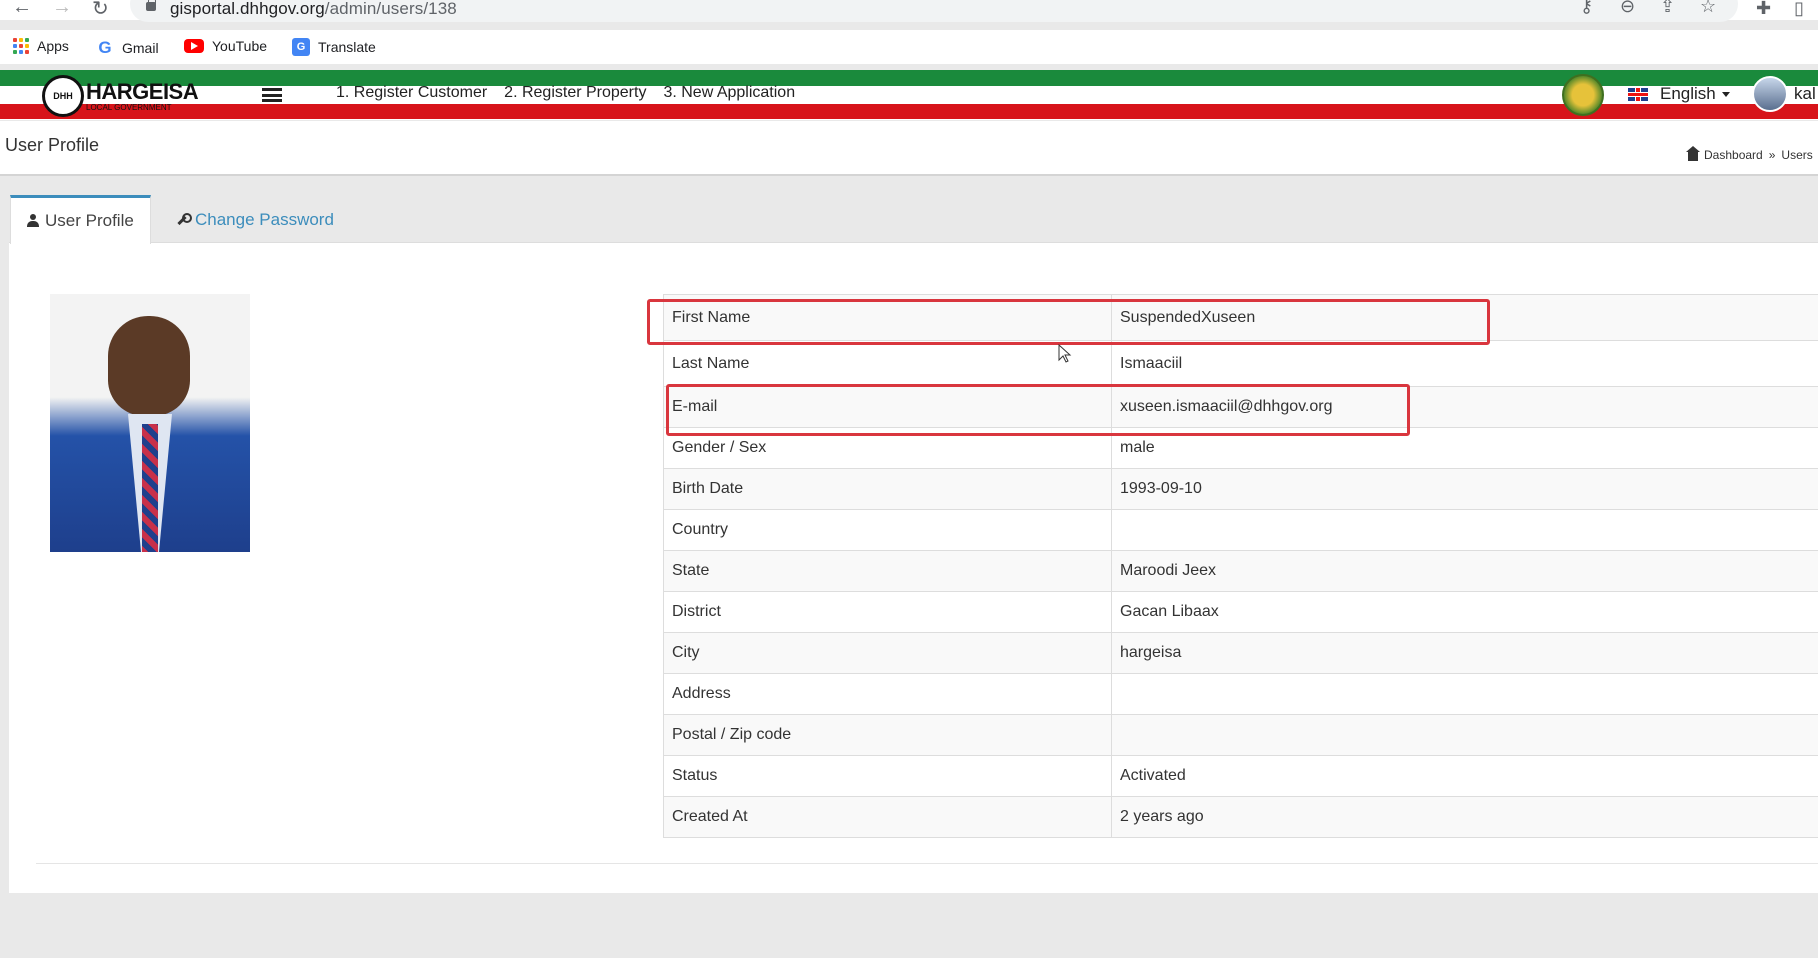  What do you see at coordinates (1763, 9) in the screenshot?
I see `extensions-icon: ✚` at bounding box center [1763, 9].